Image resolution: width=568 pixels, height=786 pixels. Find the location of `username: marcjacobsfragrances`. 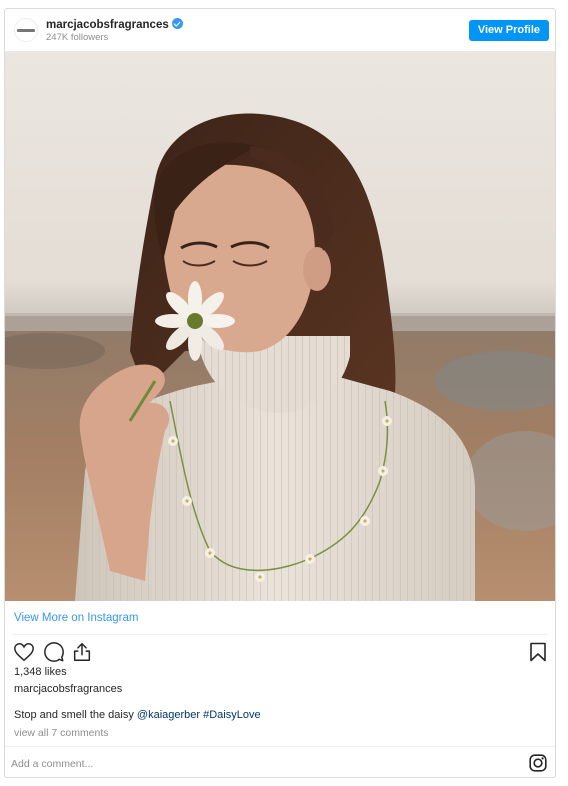

username: marcjacobsfragrances is located at coordinates (114, 24).